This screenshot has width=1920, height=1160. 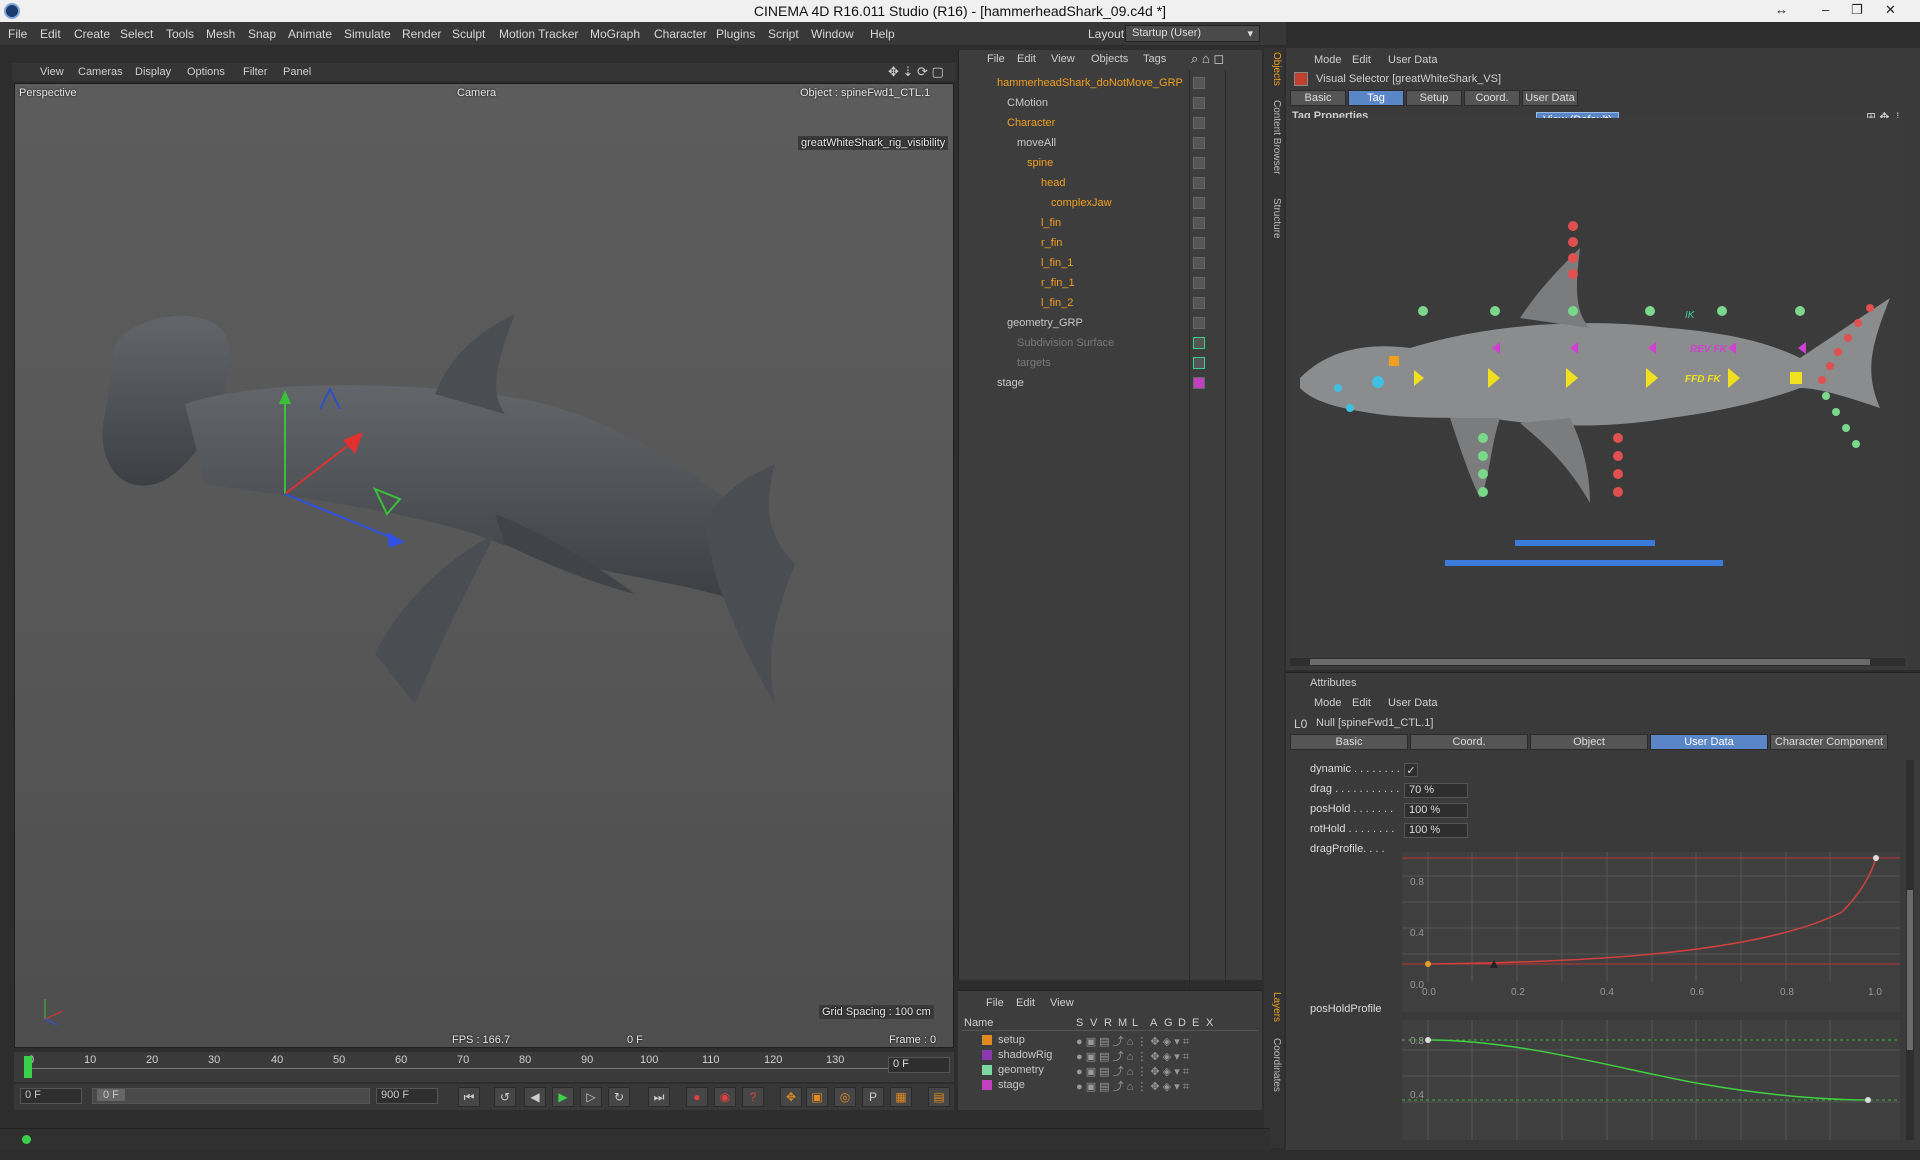 I want to click on next-key-button: ↻, so click(x=619, y=1097).